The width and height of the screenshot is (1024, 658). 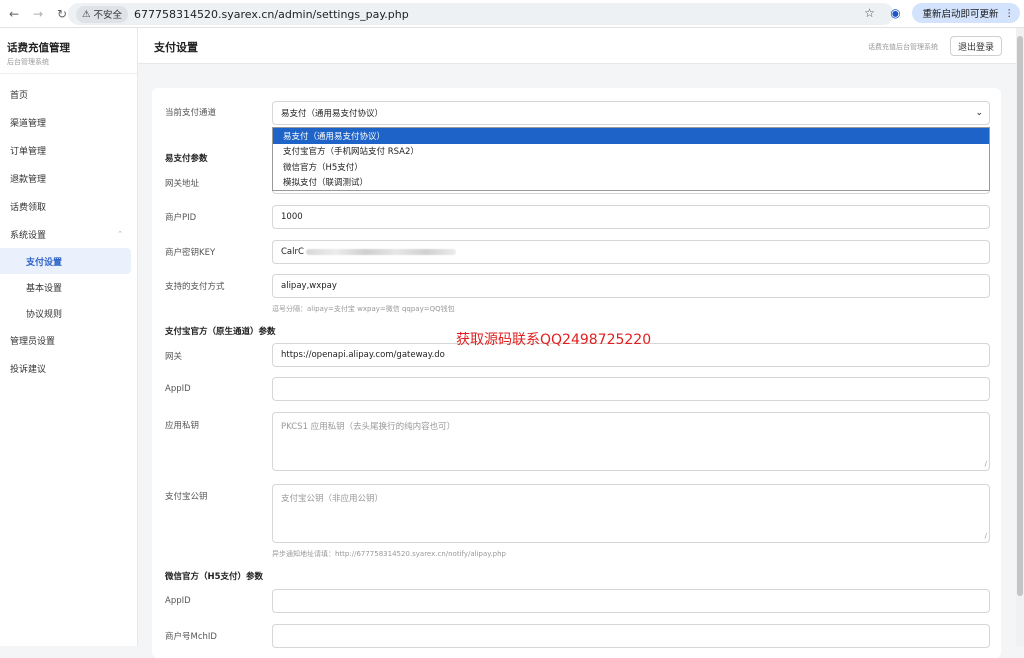 I want to click on ali-pubkey-textarea: 支付宝公钥（非应用公钥） ∕, so click(x=631, y=513).